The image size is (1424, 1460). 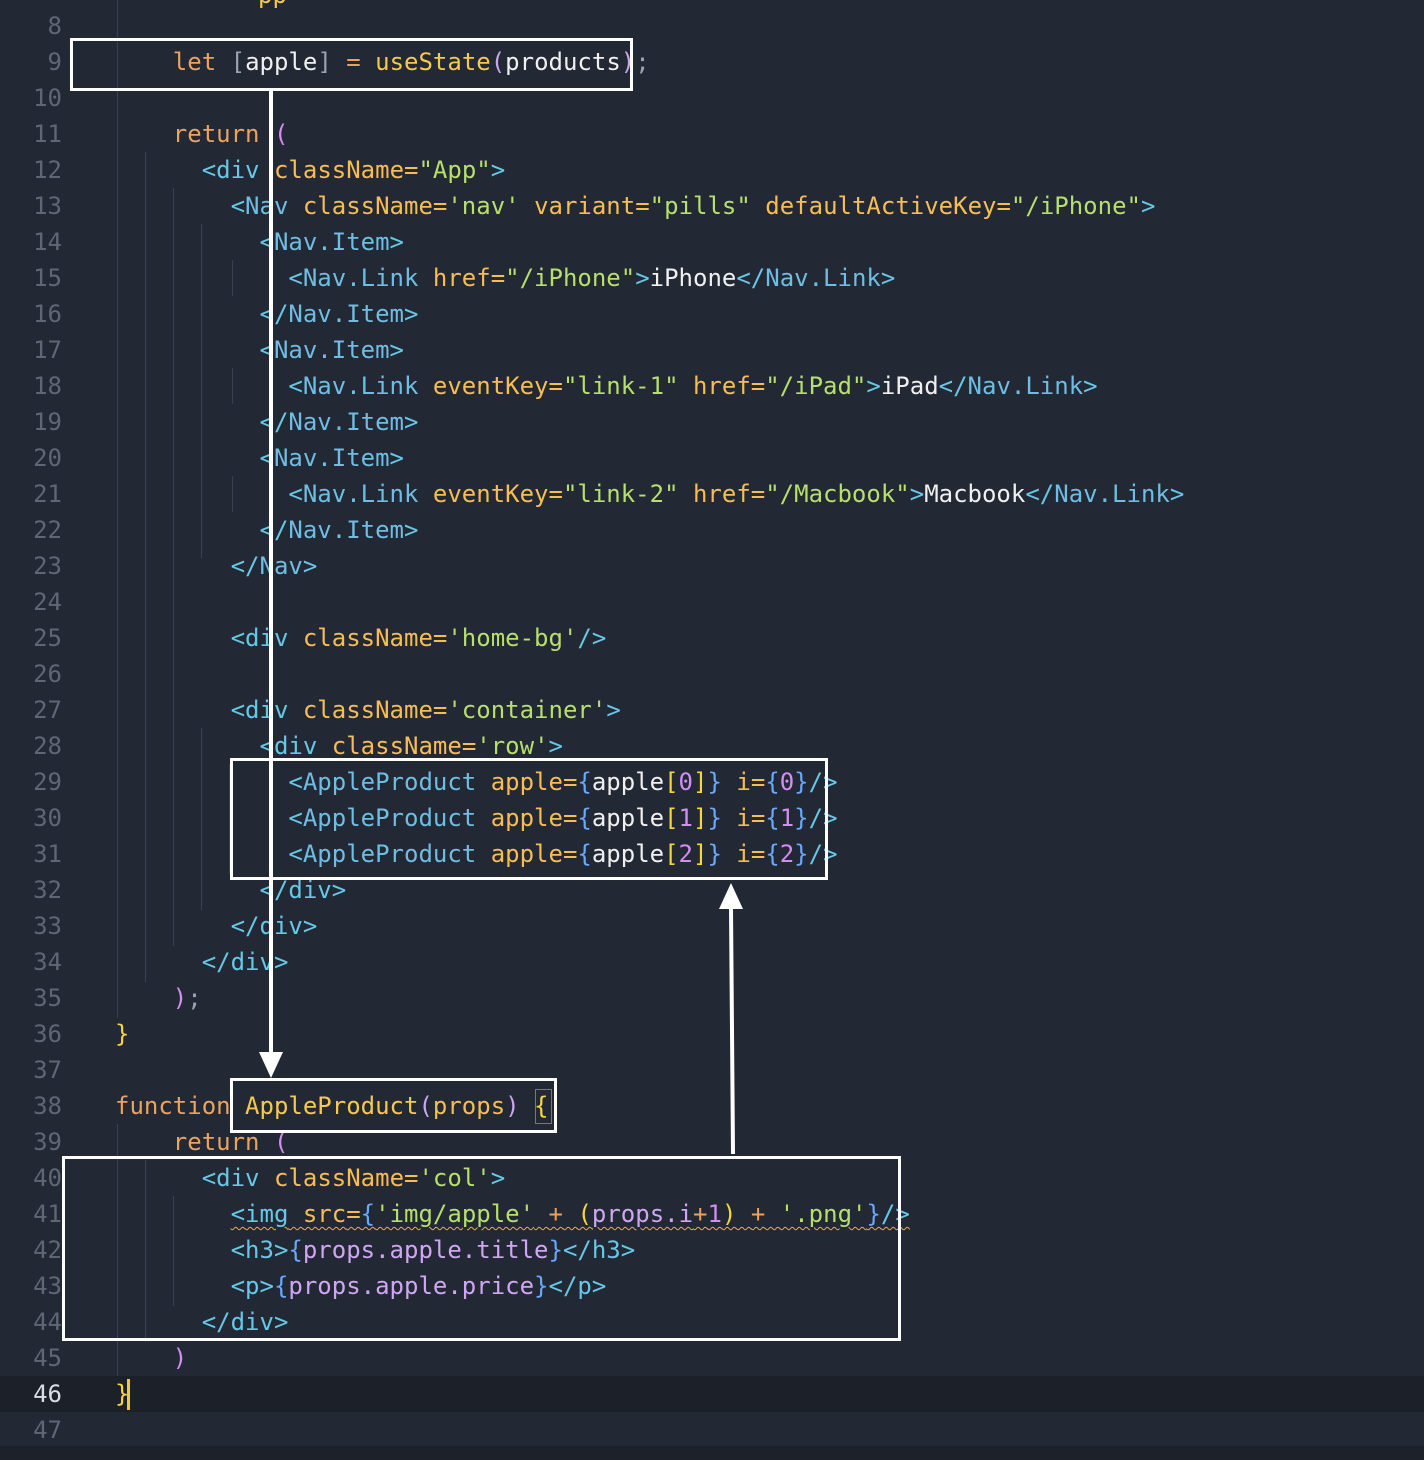 What do you see at coordinates (271, 583) in the screenshot?
I see `arrow-down-icon` at bounding box center [271, 583].